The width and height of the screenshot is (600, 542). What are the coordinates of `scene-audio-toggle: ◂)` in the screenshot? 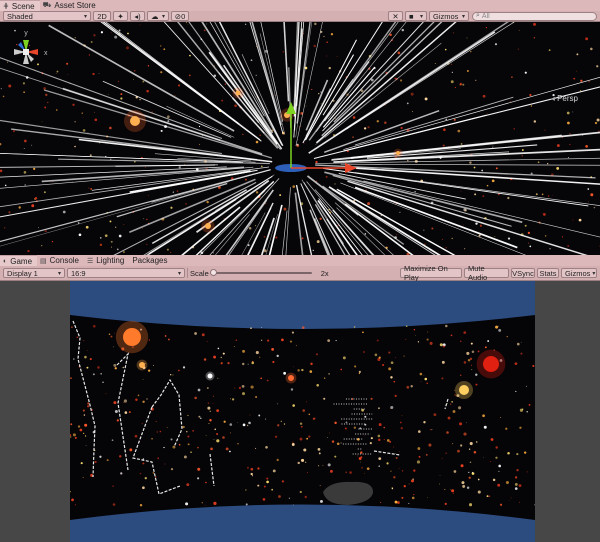 It's located at (137, 16).